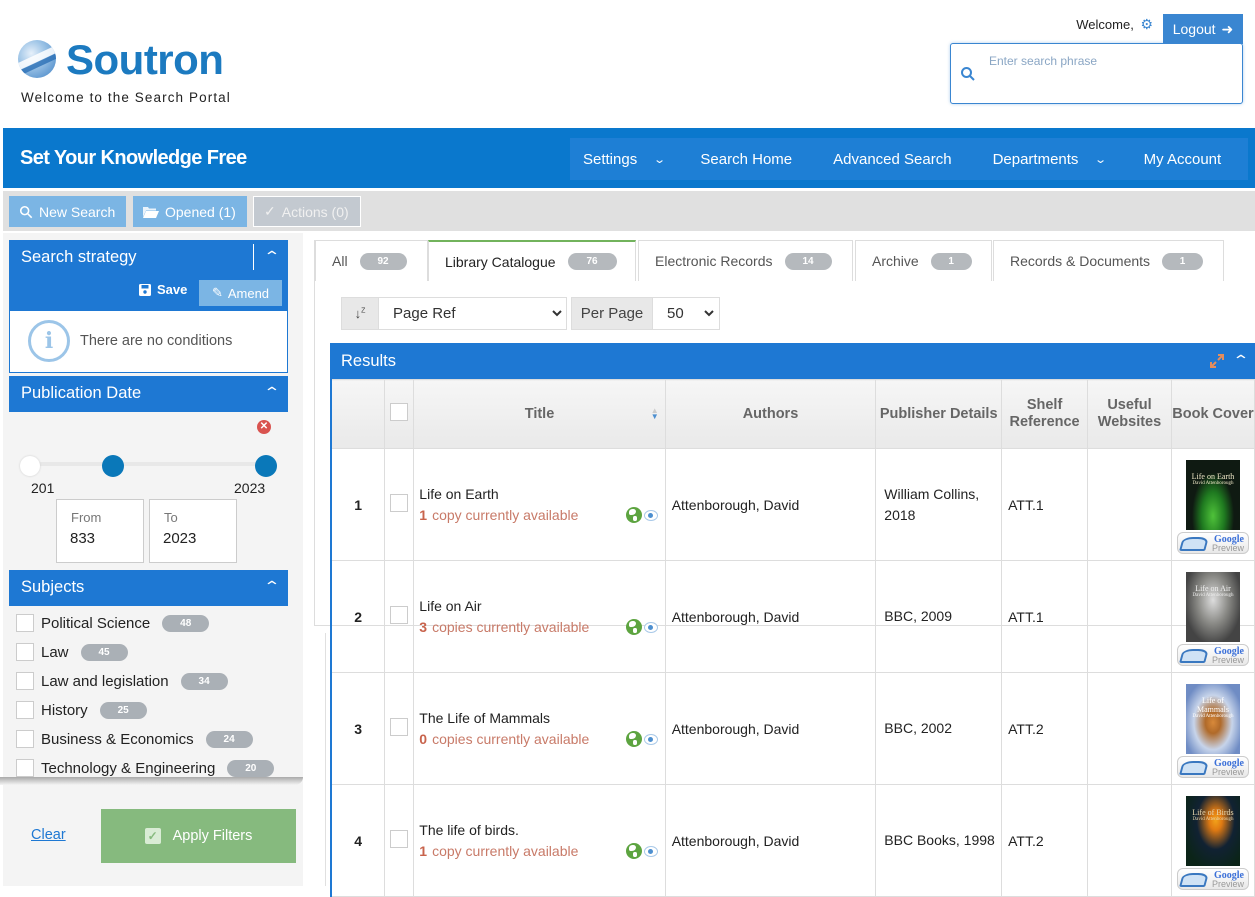 This screenshot has height=897, width=1255. Describe the element at coordinates (264, 427) in the screenshot. I see `clear-date-filter-icon: ✕` at that location.